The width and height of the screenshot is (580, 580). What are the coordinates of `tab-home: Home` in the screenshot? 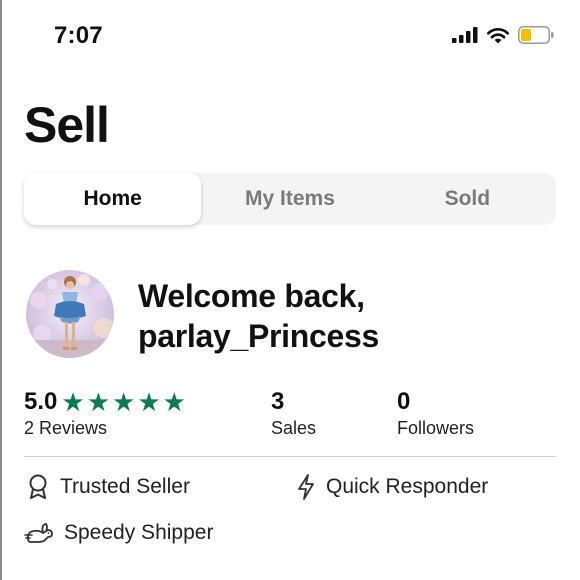 It's located at (113, 199).